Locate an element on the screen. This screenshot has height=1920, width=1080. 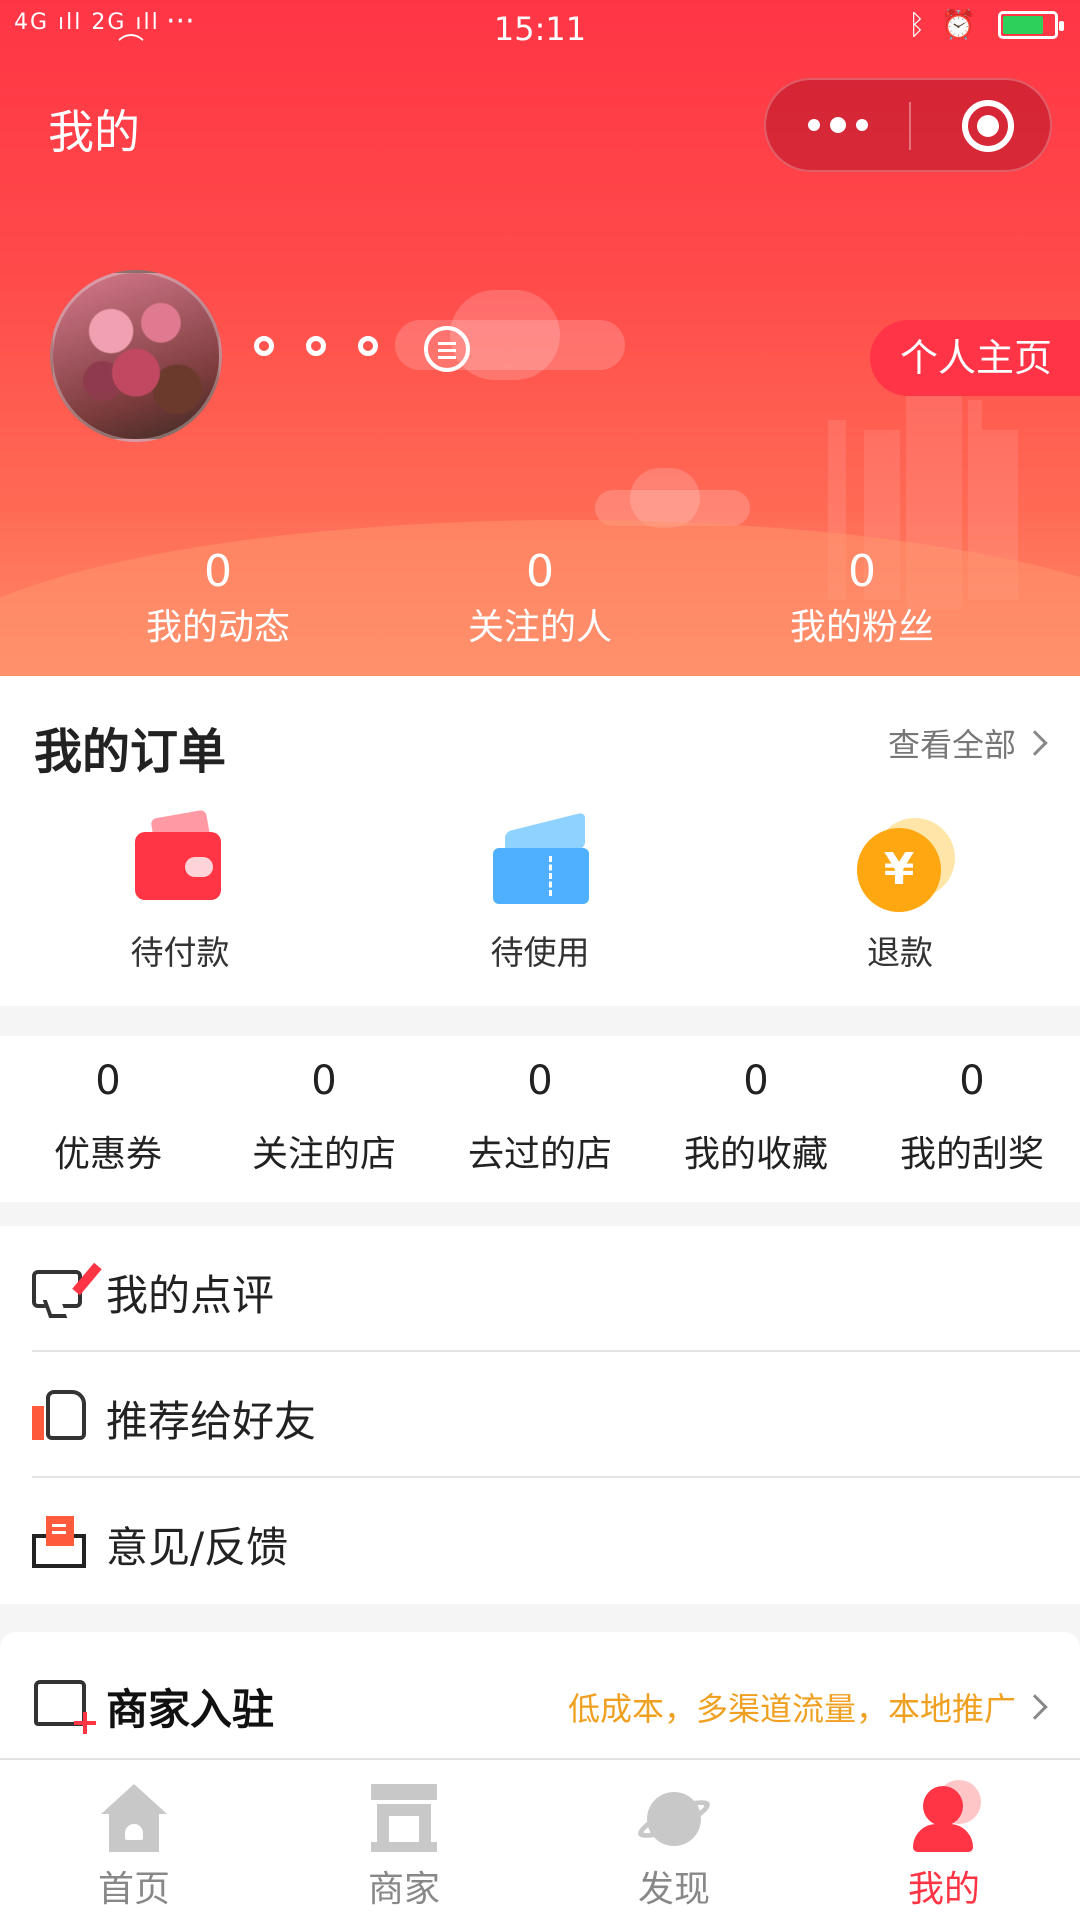
merchant-promo: 低成本，多渠道流量，本地推广 is located at coordinates (807, 1707).